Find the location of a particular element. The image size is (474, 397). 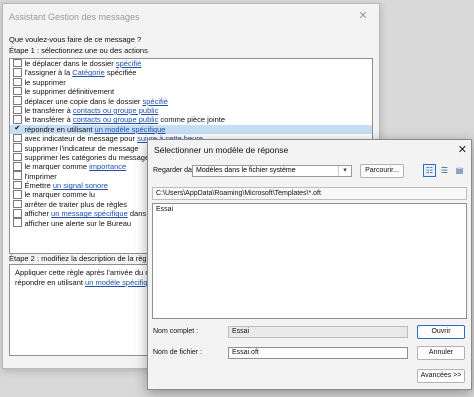

action-text: le marquer comme lu is located at coordinates (59, 195).